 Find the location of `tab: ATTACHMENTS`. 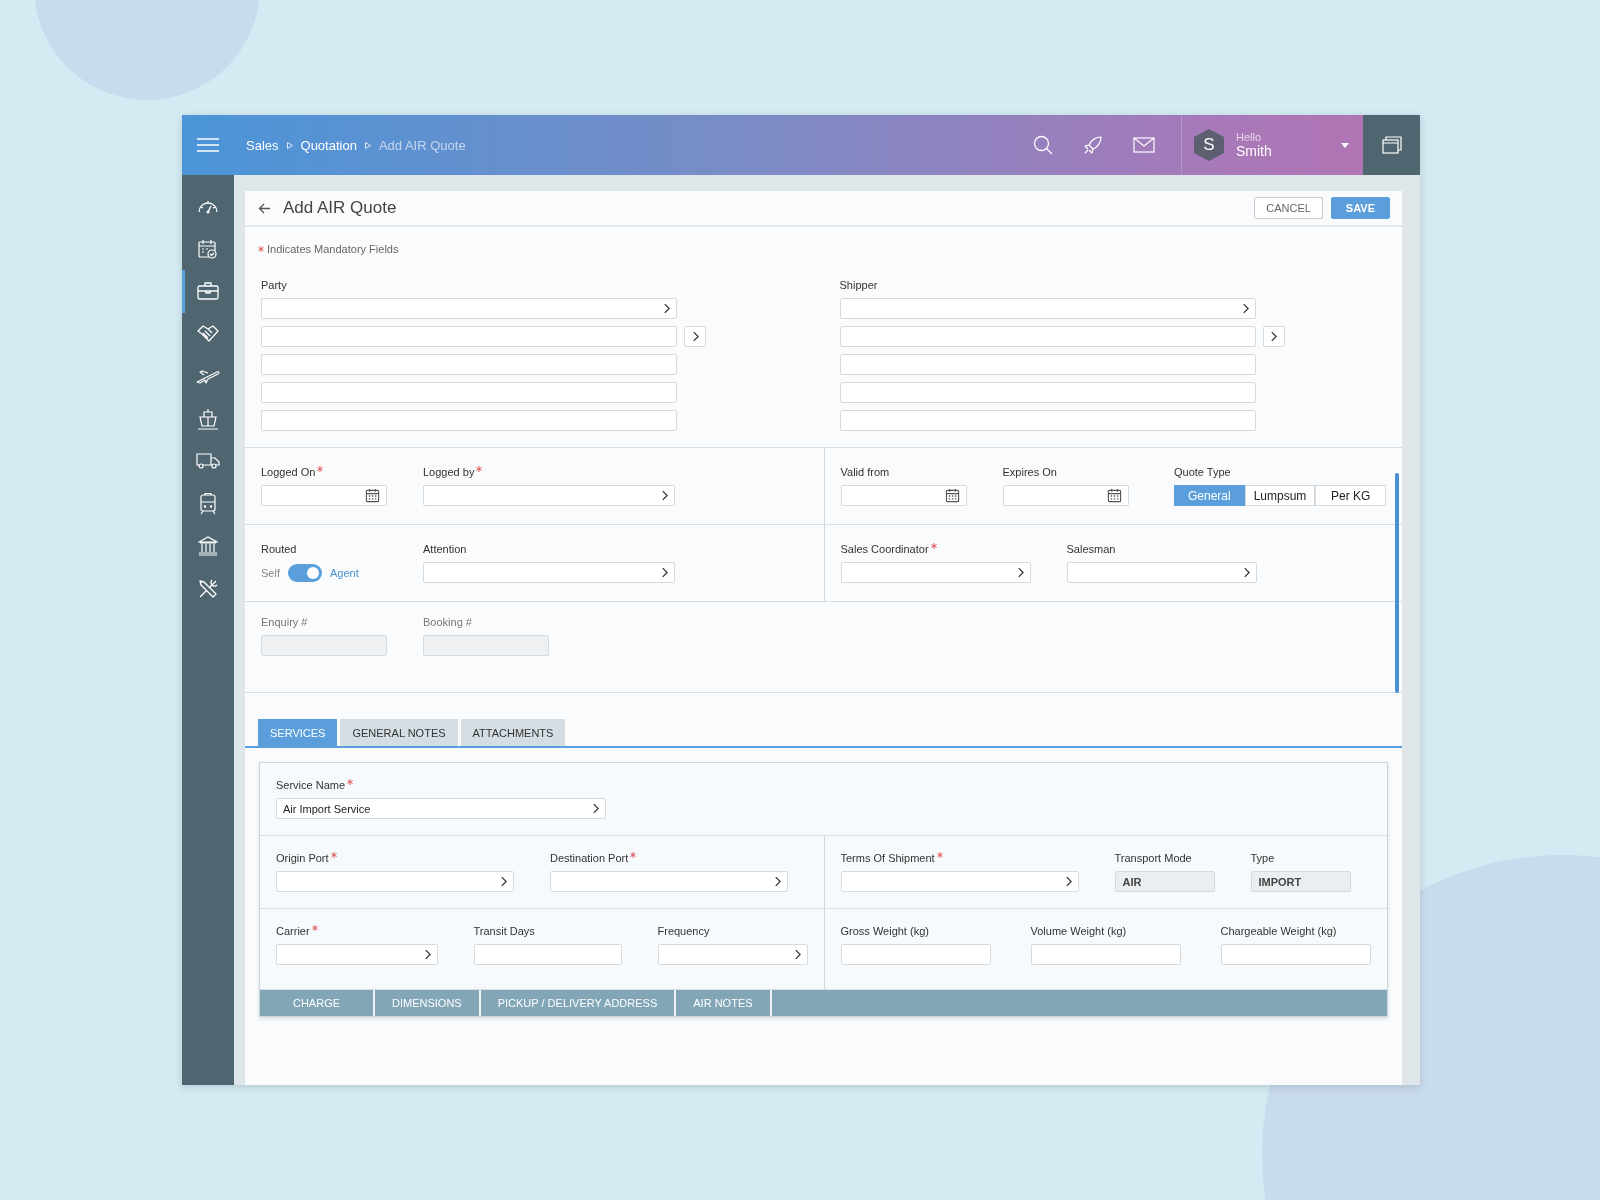

tab: ATTACHMENTS is located at coordinates (513, 732).